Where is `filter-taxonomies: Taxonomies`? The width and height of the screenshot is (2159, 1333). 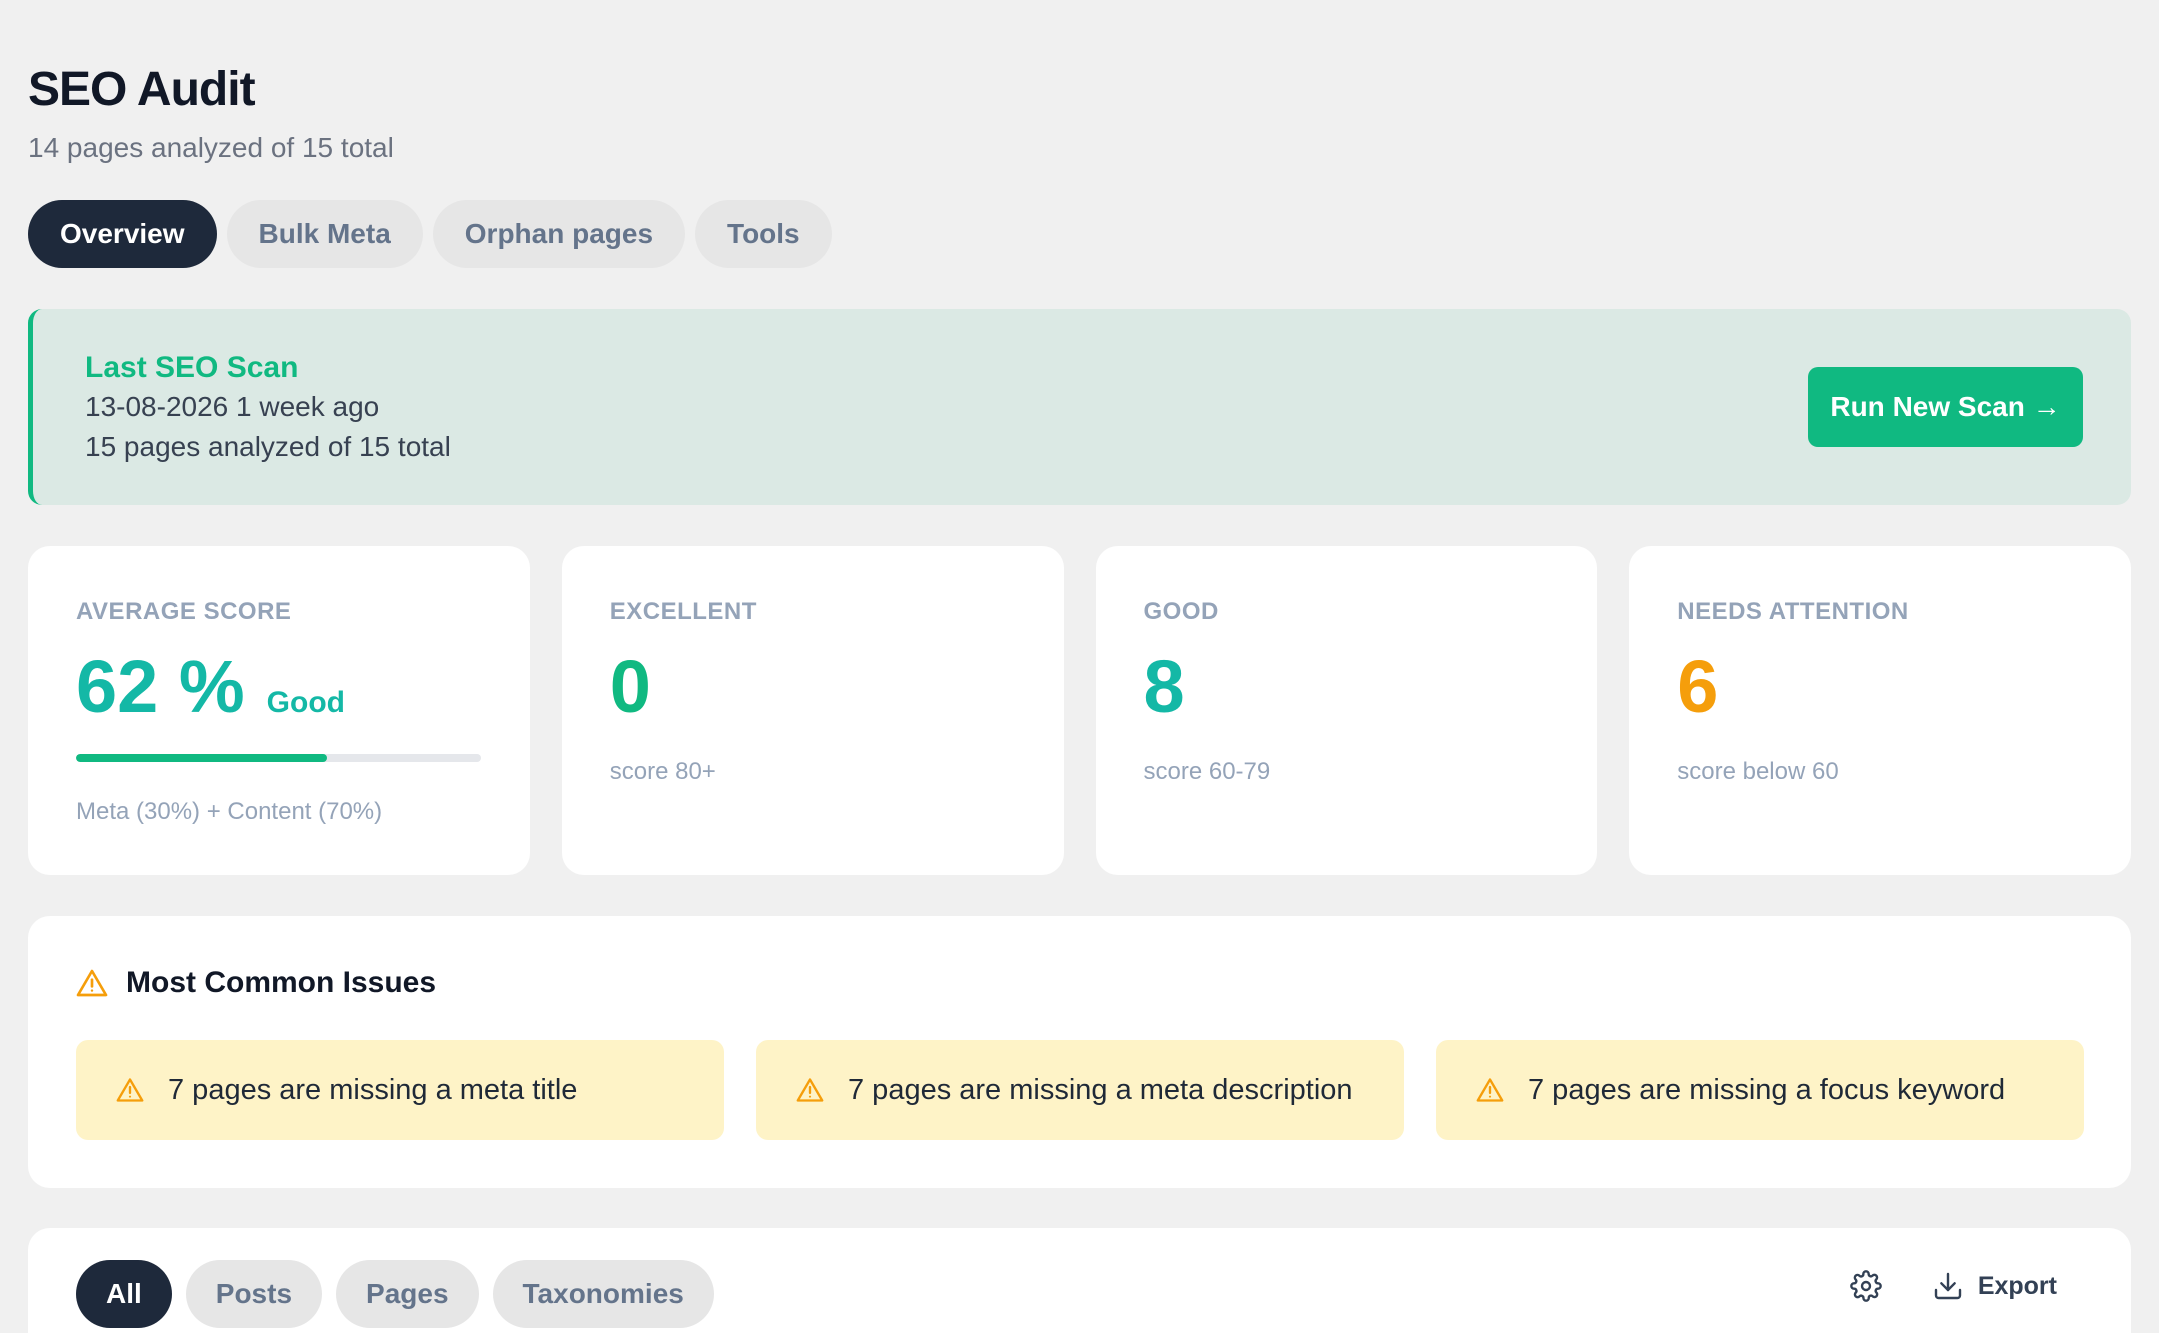 filter-taxonomies: Taxonomies is located at coordinates (603, 1294).